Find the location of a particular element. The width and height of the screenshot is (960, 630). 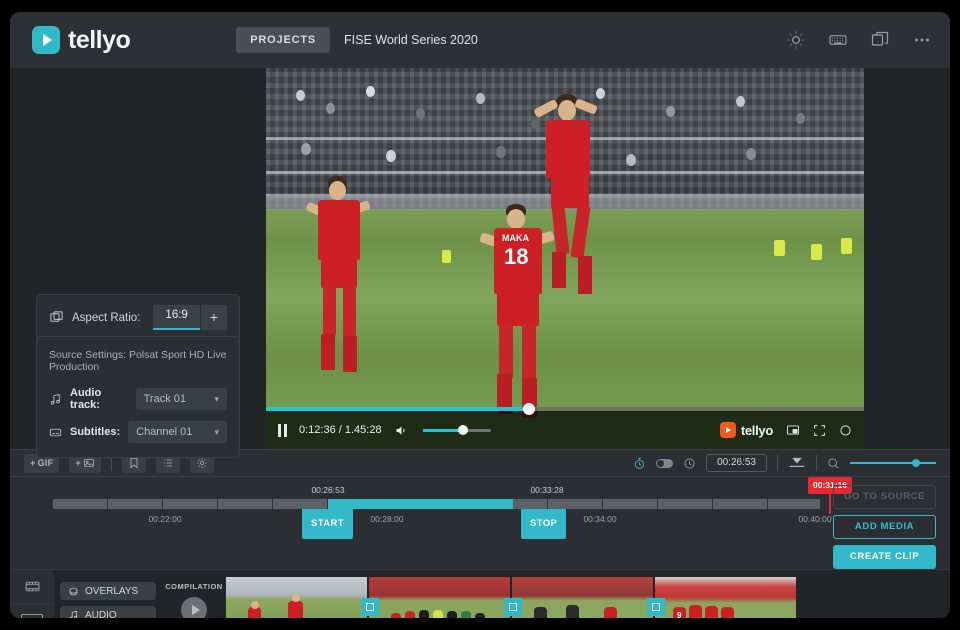

aspect-ratio-value: 16:9 is located at coordinates (176, 317).